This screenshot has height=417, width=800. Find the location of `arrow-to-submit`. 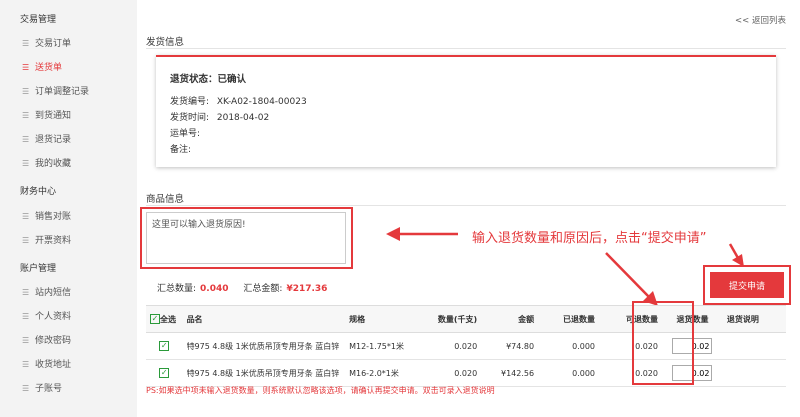

arrow-to-submit is located at coordinates (734, 251).